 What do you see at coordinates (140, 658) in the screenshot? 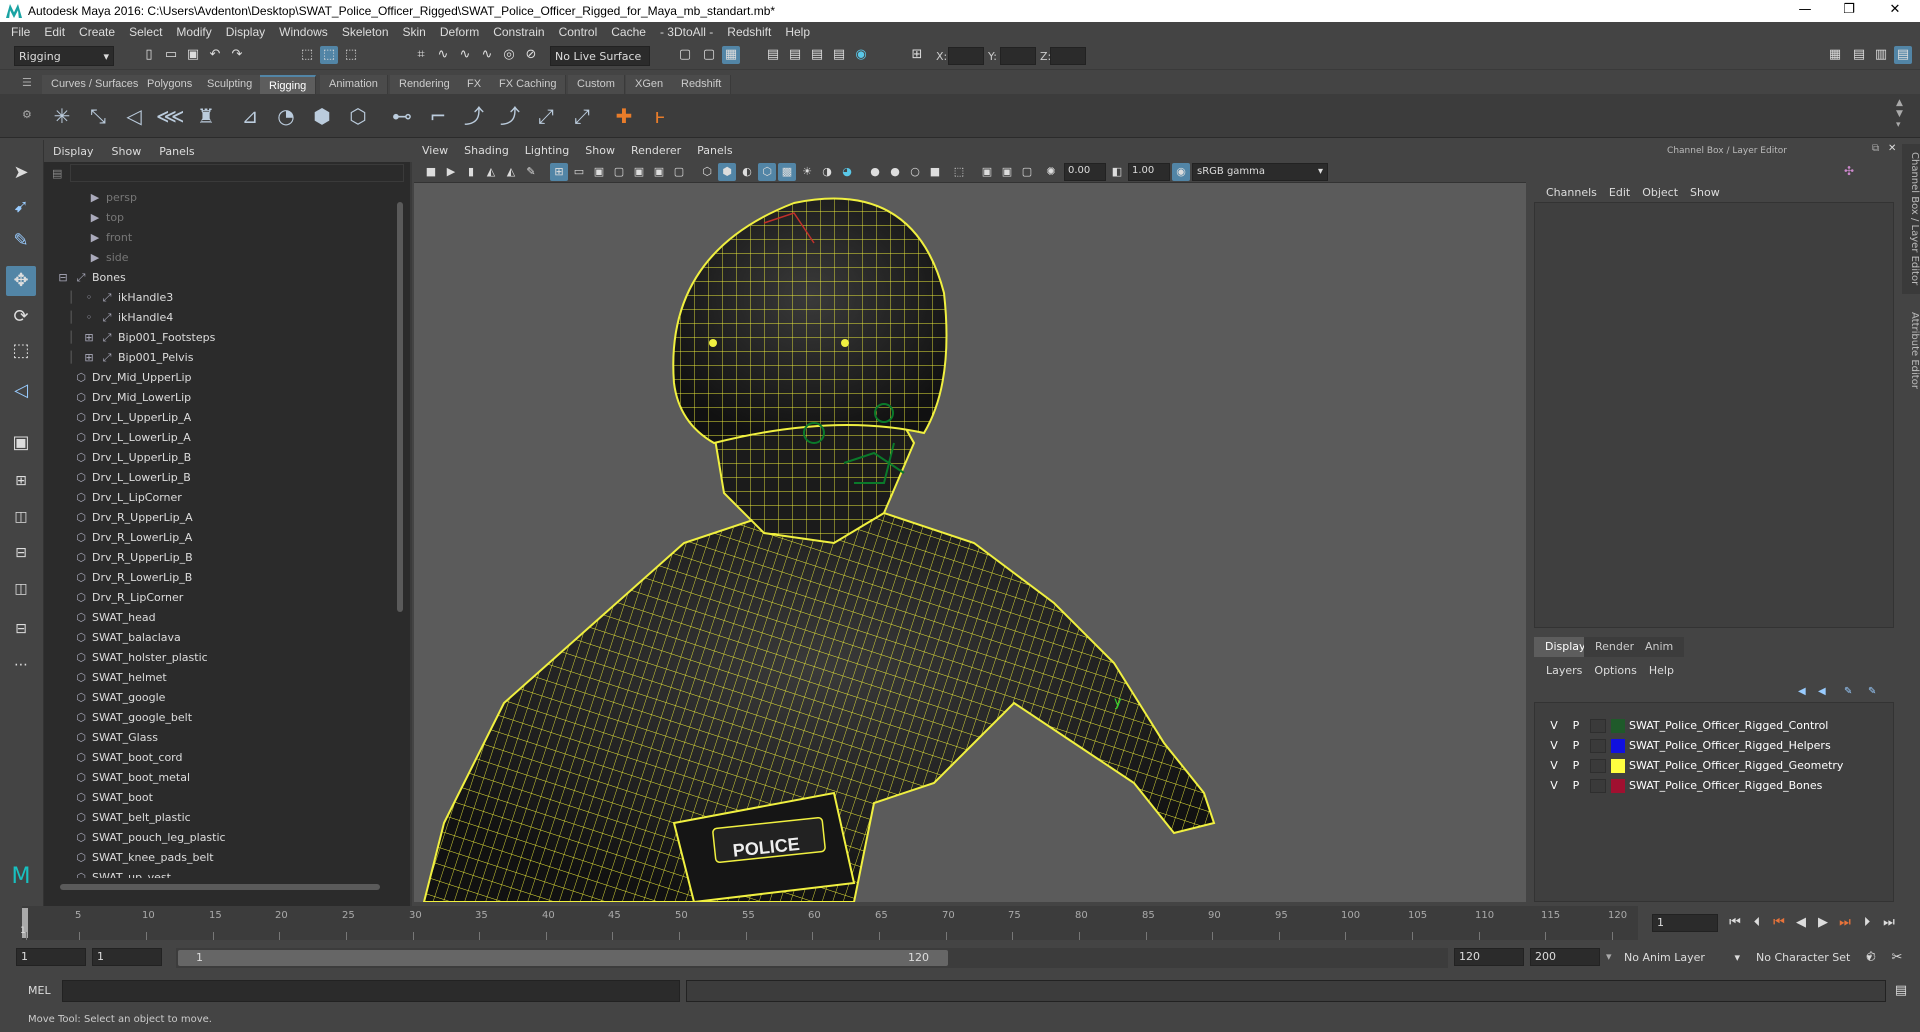
I see `outliner-item: ⬡ SWAT_holster_plastic` at bounding box center [140, 658].